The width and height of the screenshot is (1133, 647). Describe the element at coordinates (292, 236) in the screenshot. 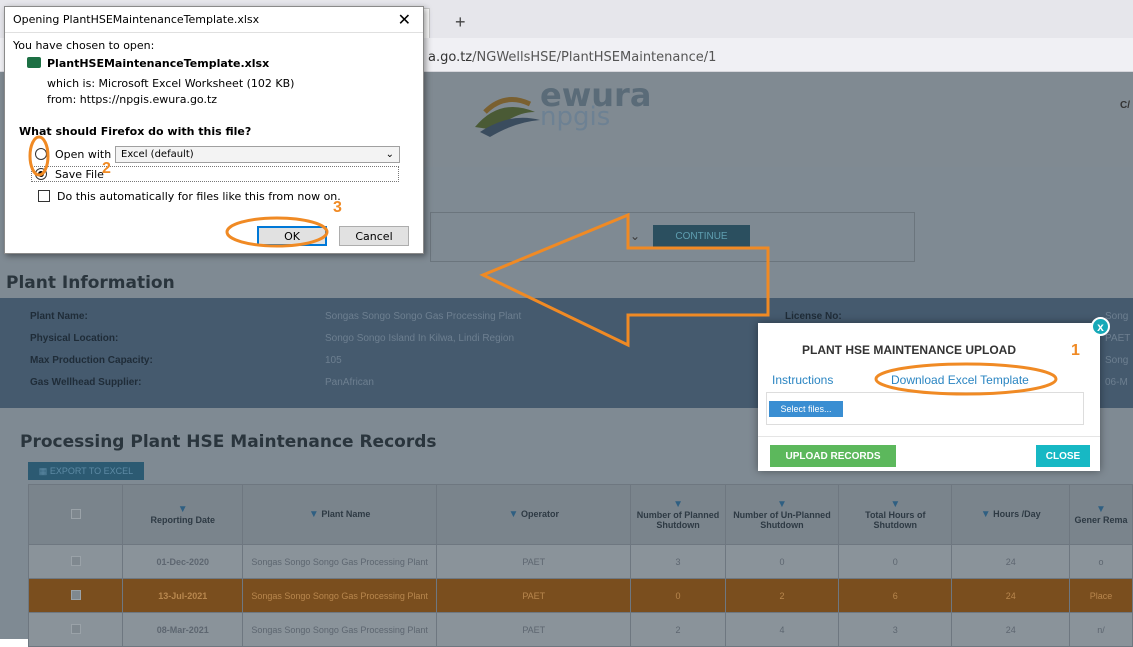

I see `ok-button: OK` at that location.